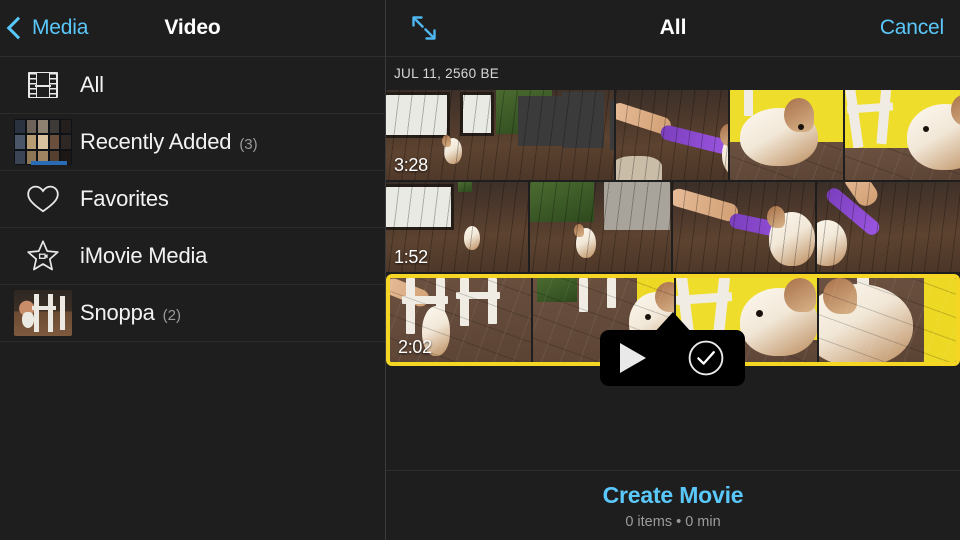 Image resolution: width=960 pixels, height=540 pixels. I want to click on media-title: All, so click(673, 27).